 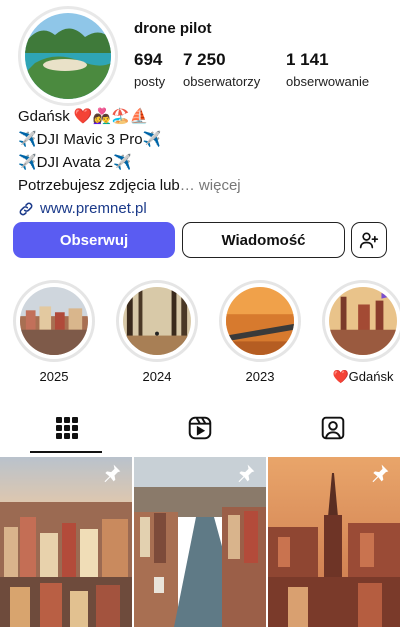 I want to click on highlight-label: 2023, so click(x=260, y=376).